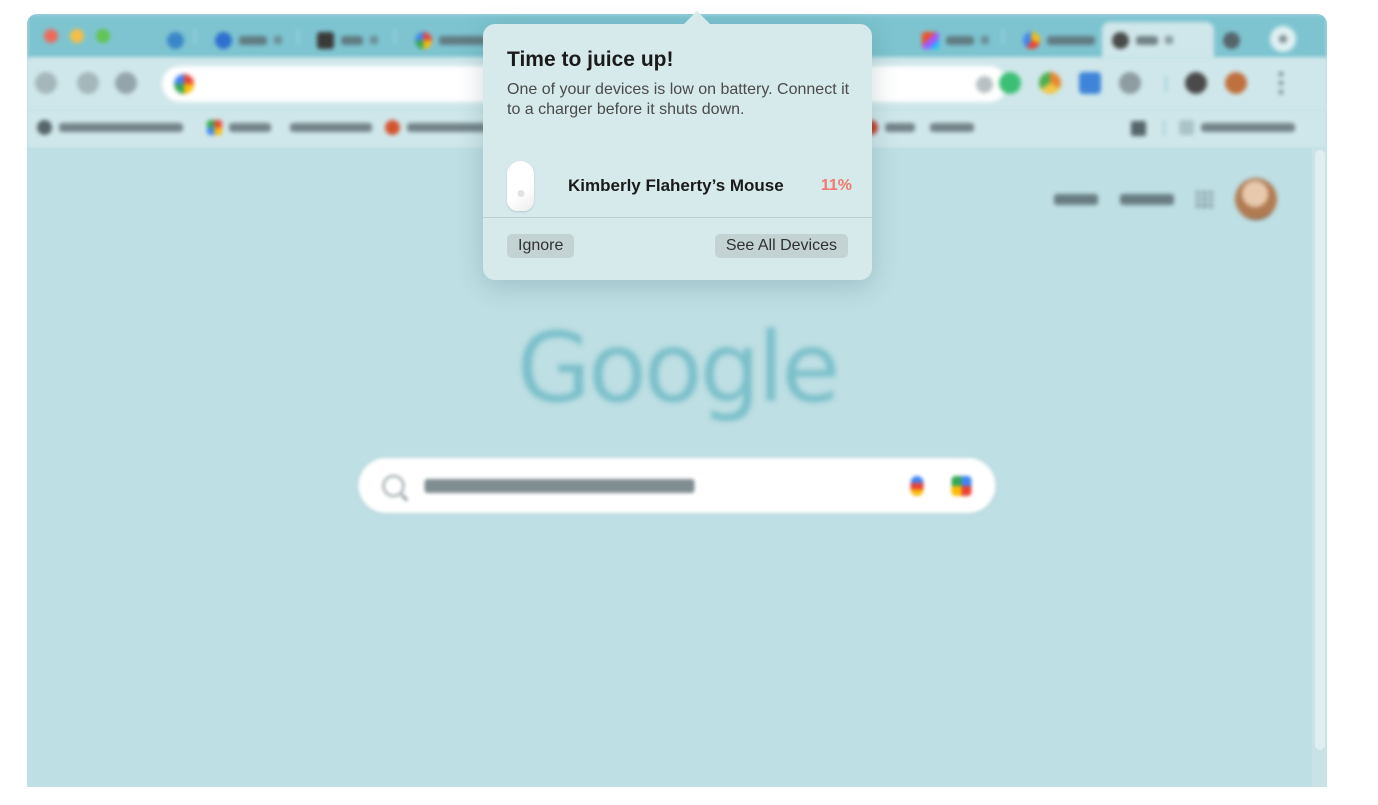  Describe the element at coordinates (941, 485) in the screenshot. I see `search-input-actions` at that location.